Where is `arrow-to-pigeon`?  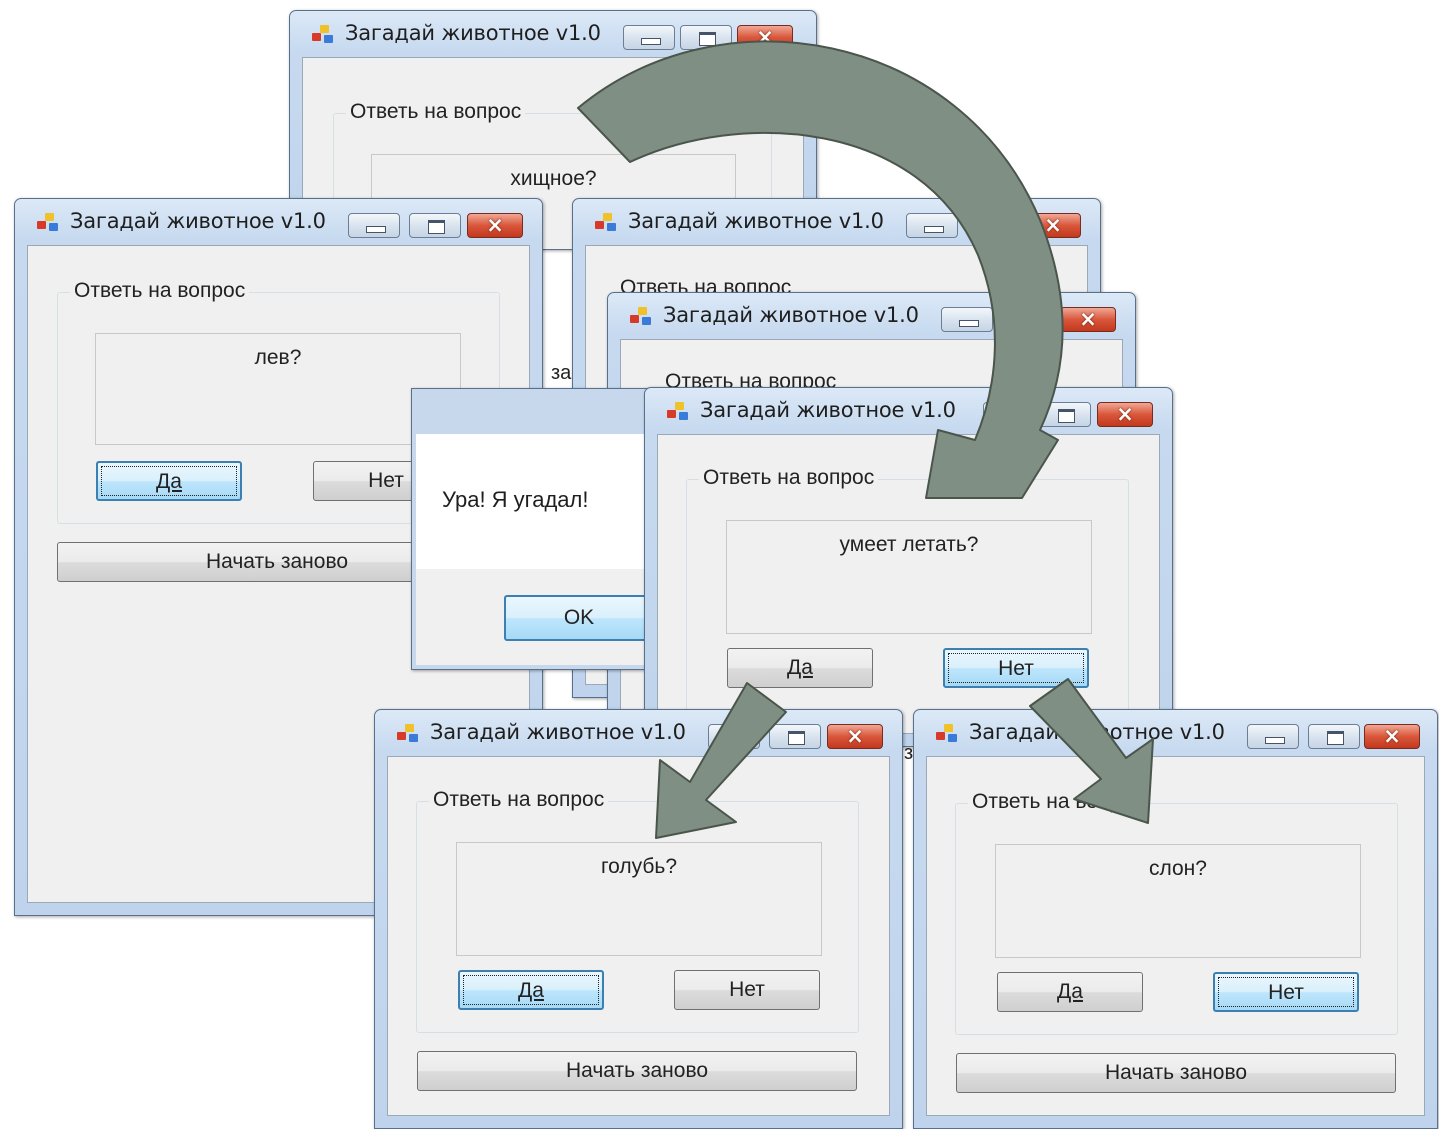
arrow-to-pigeon is located at coordinates (721, 760).